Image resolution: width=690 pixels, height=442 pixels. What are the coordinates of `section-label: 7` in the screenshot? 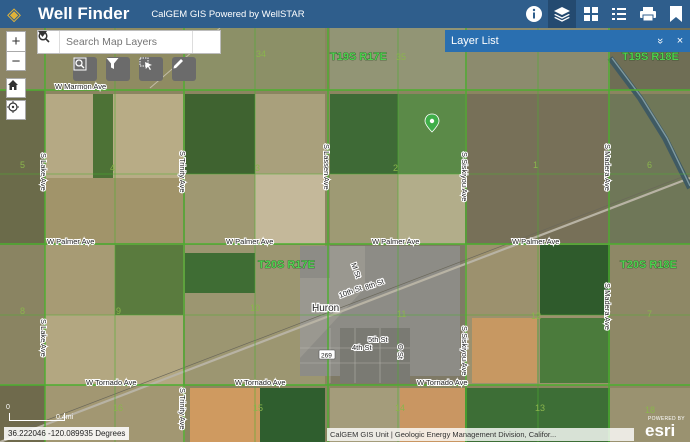 It's located at (649, 314).